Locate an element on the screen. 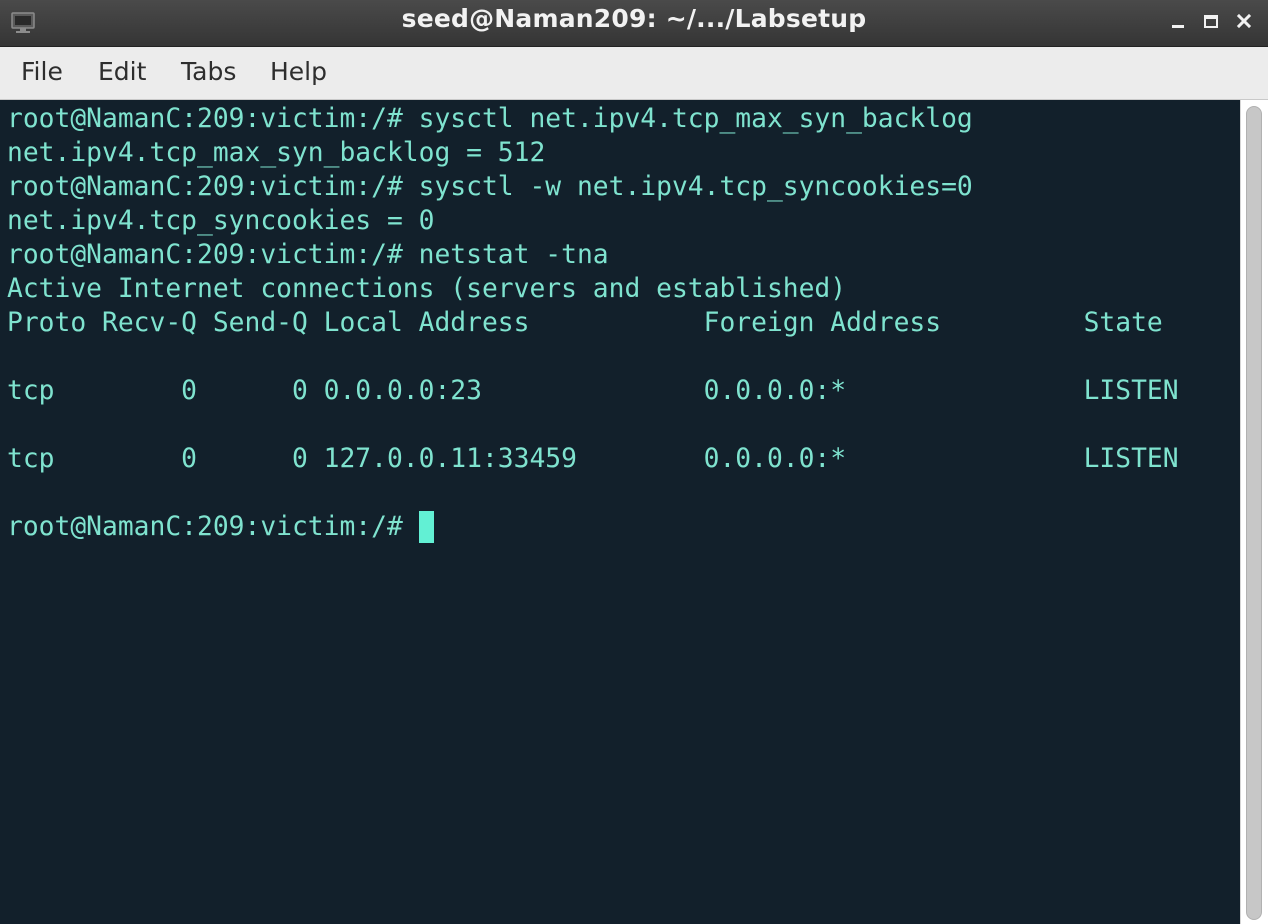  menu-bar: File Edit Tabs Help is located at coordinates (634, 73).